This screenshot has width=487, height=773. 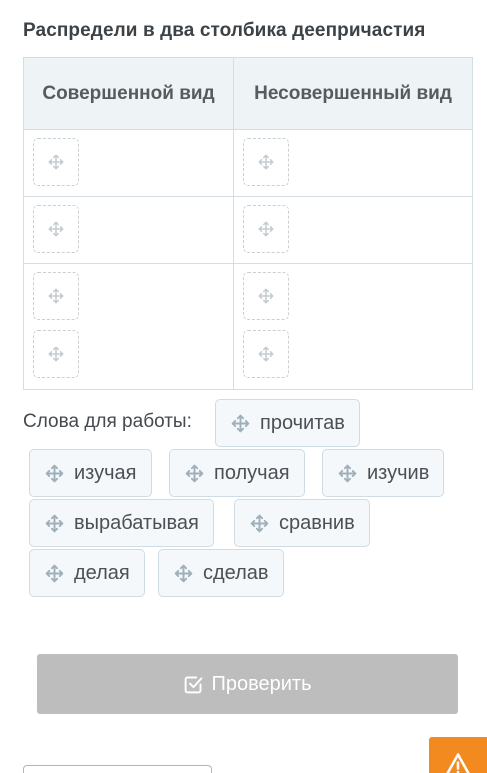 I want to click on check-button: Проверить, so click(x=247, y=684).